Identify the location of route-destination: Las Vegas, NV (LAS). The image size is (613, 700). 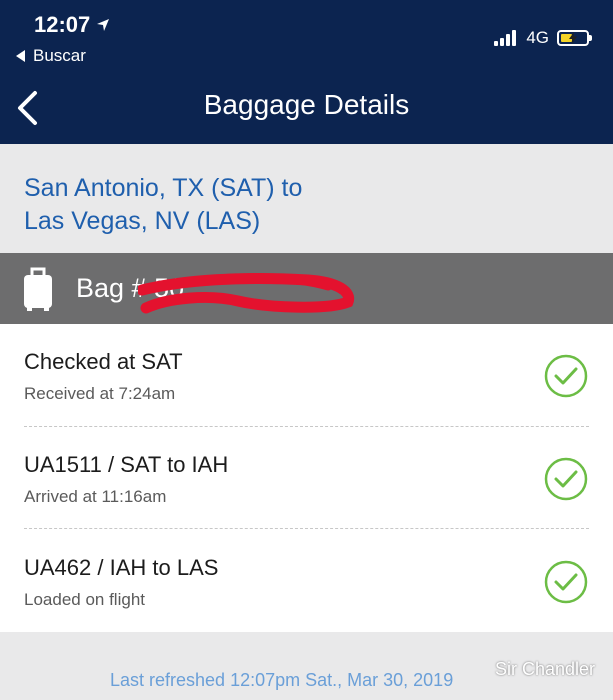
(142, 221).